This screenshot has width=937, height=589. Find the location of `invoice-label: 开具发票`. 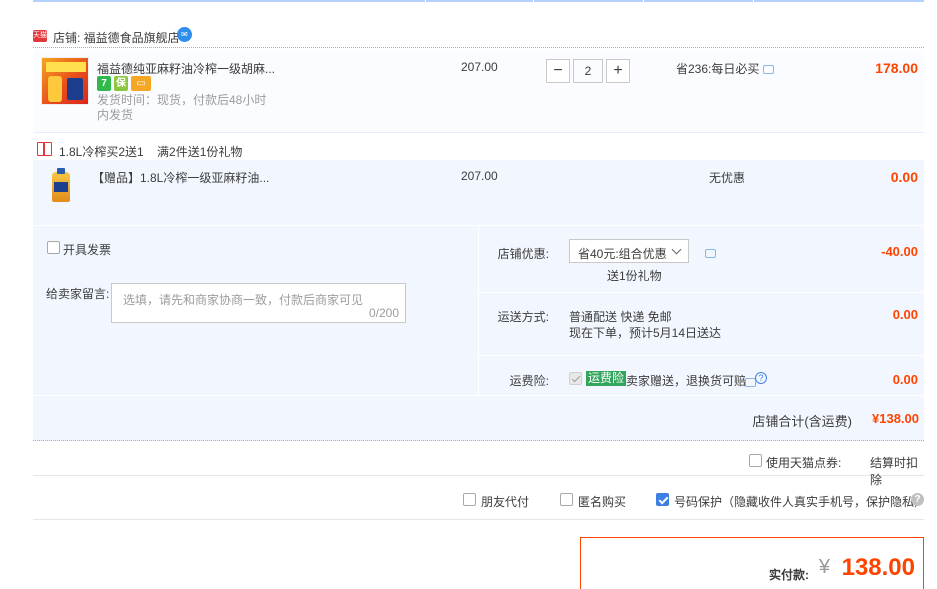

invoice-label: 开具发票 is located at coordinates (87, 249).